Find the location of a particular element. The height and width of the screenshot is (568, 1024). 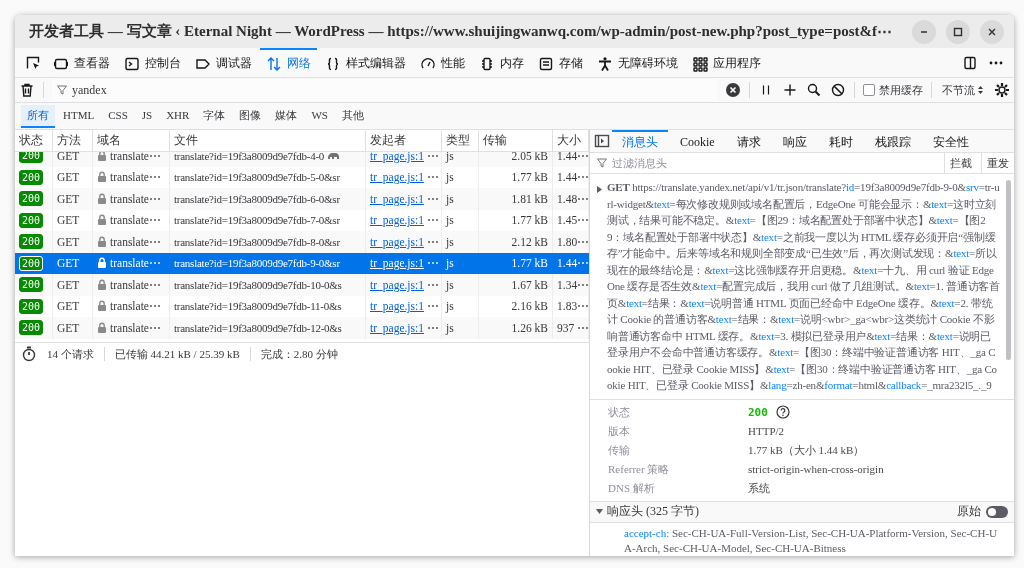

type-filter-button: HTML is located at coordinates (79, 116).